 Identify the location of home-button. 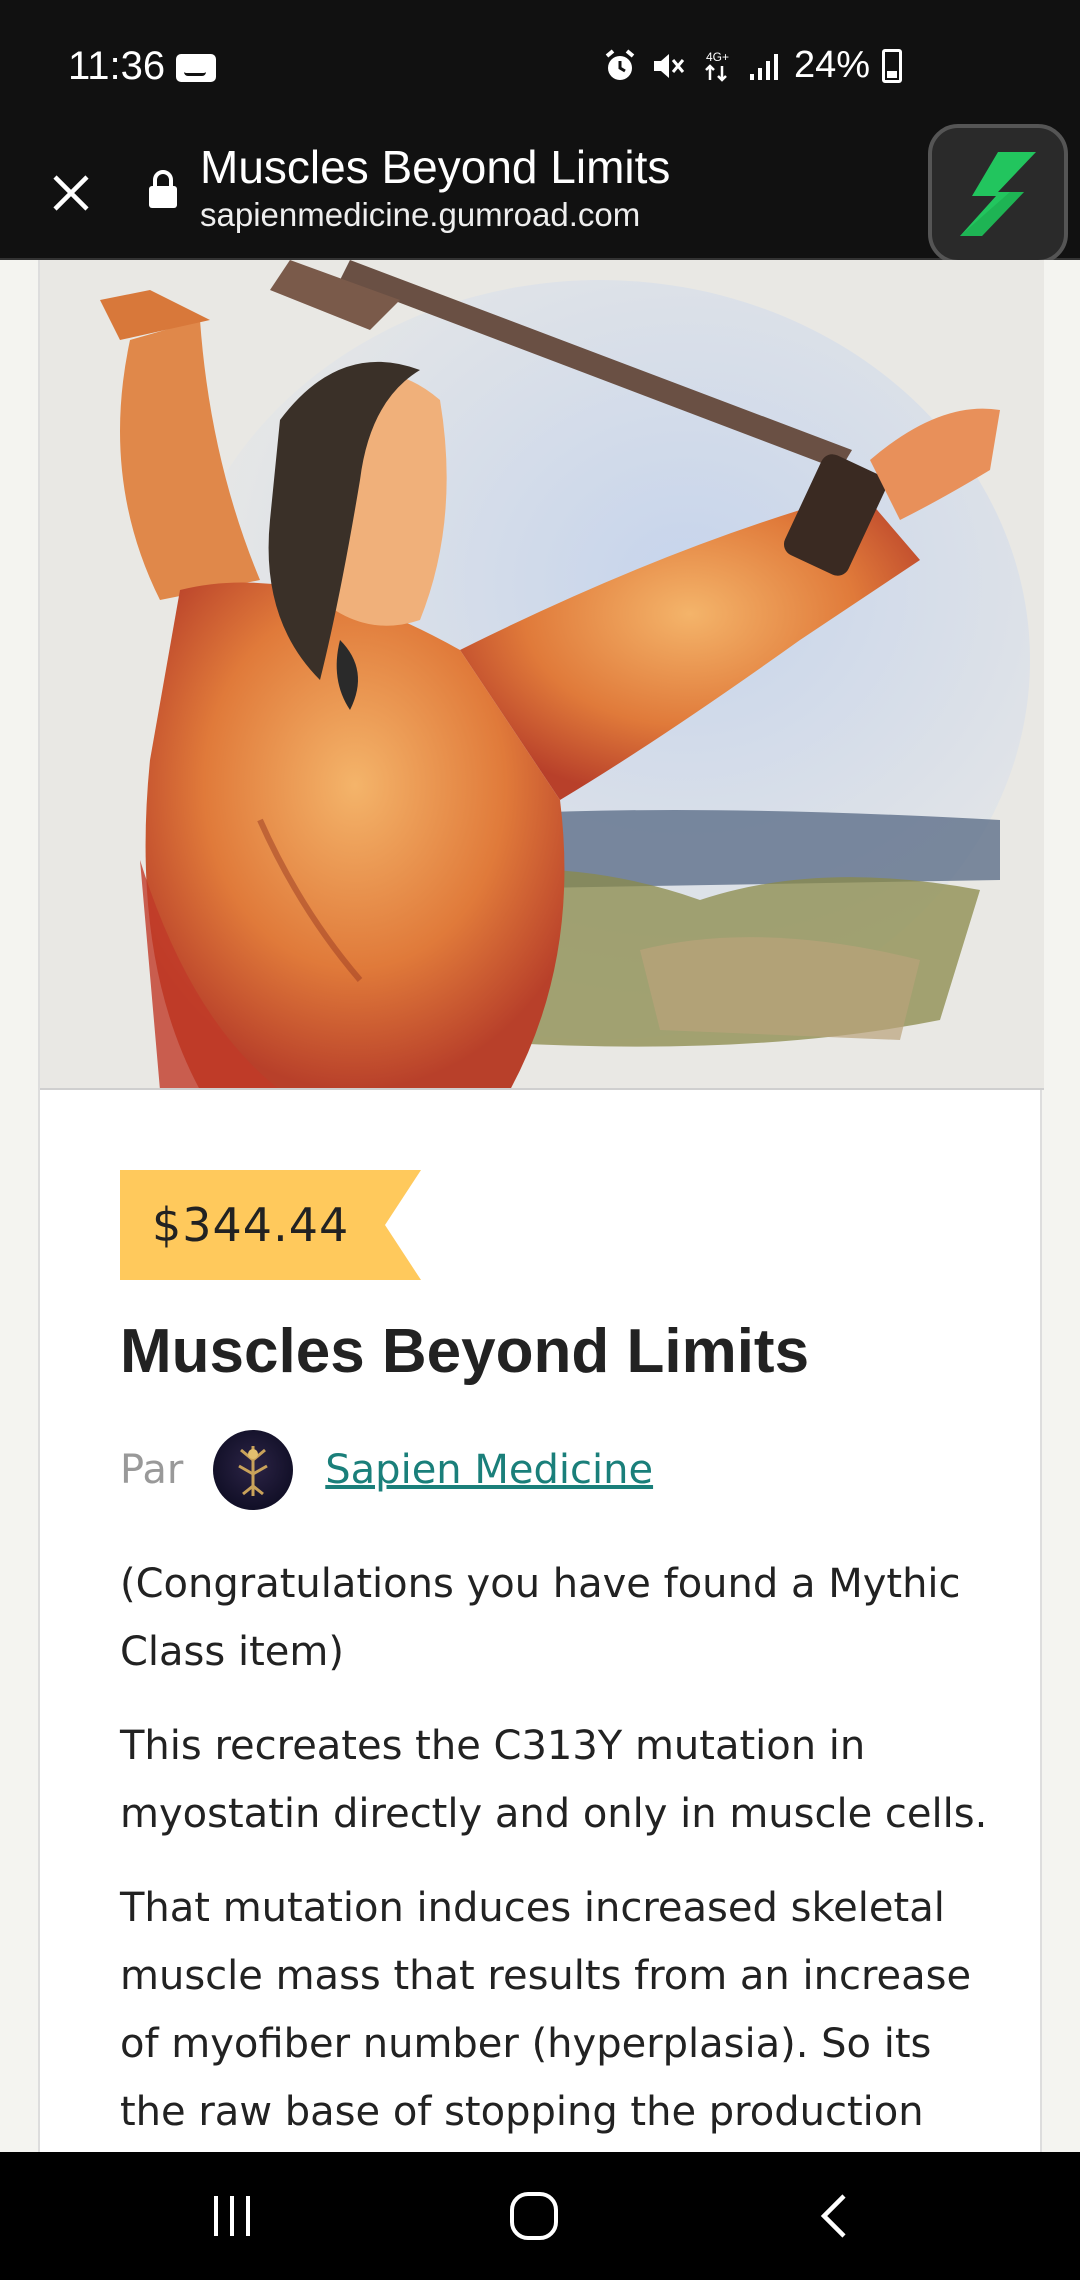
(534, 2216).